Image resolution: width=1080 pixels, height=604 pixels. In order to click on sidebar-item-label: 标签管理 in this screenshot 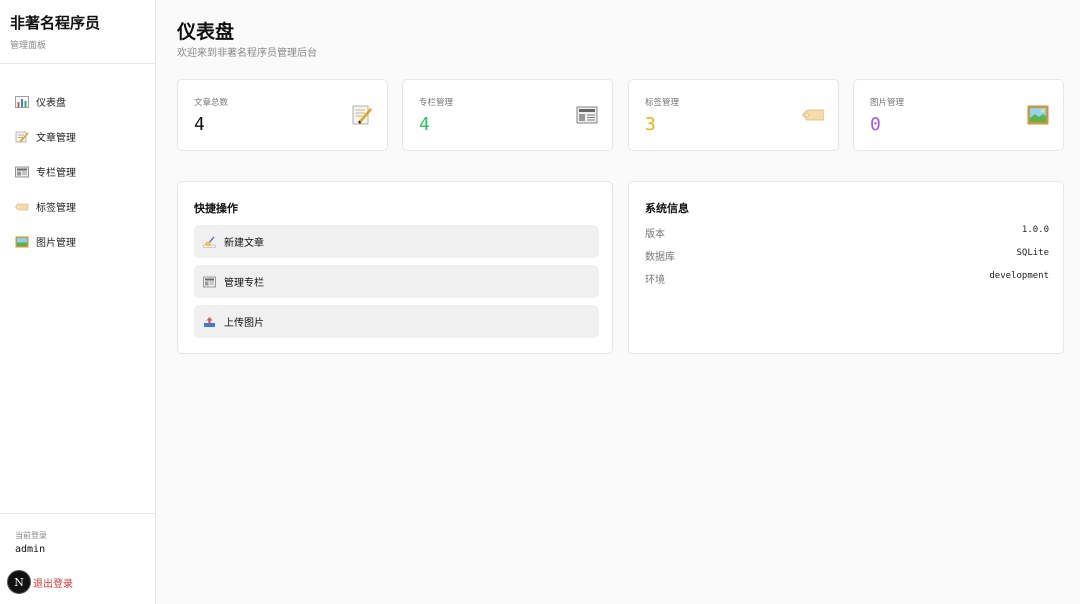, I will do `click(56, 208)`.